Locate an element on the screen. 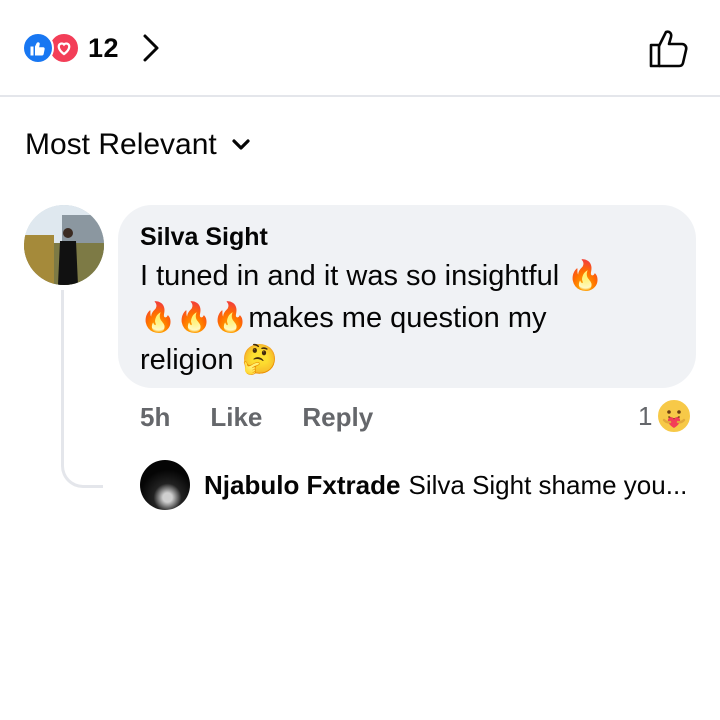  comment-author: Silva Sight is located at coordinates (407, 237).